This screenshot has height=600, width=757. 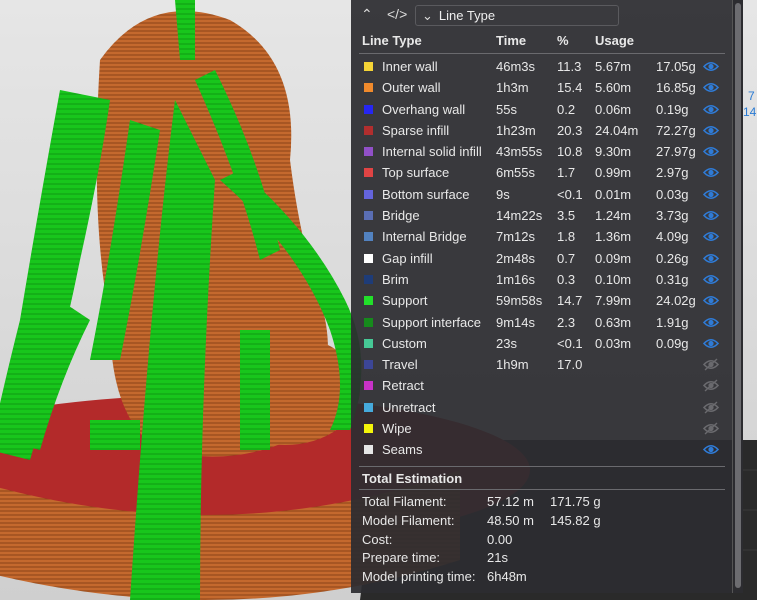 What do you see at coordinates (541, 322) in the screenshot?
I see `line-type-row: Support interface 9m14s 2.3 0.63m 1.91g` at bounding box center [541, 322].